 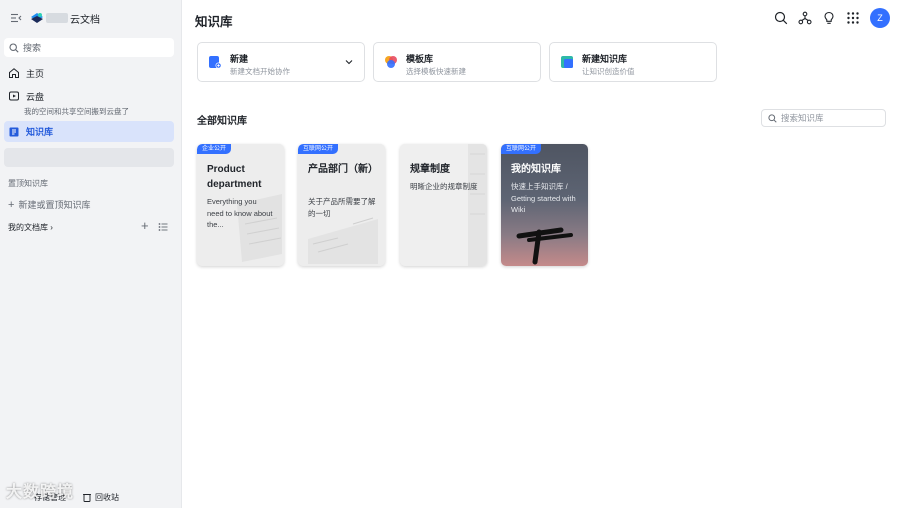 I want to click on watermark: 大数跨境, so click(x=40, y=492).